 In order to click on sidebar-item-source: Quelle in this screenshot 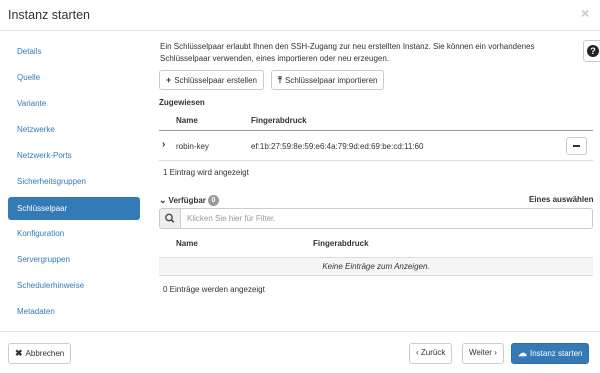, I will do `click(74, 77)`.